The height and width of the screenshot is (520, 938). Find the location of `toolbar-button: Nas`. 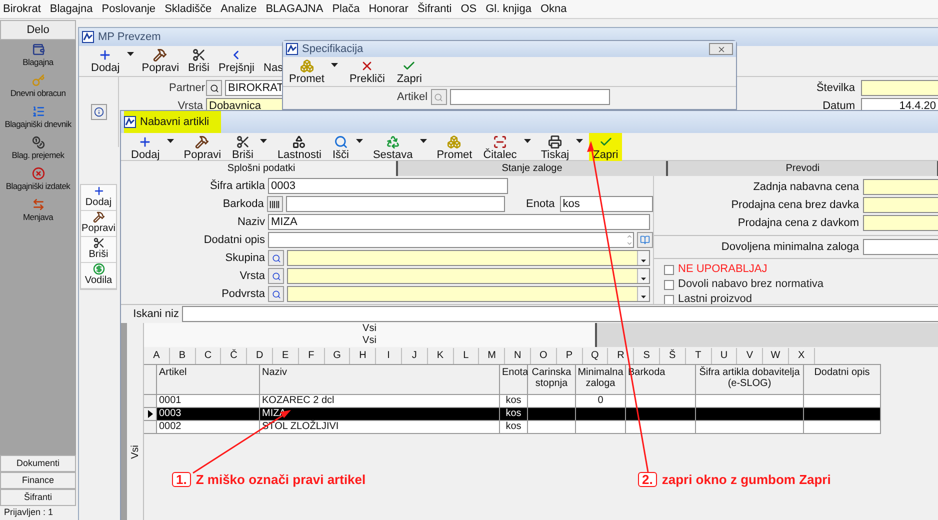

toolbar-button: Nas is located at coordinates (274, 60).